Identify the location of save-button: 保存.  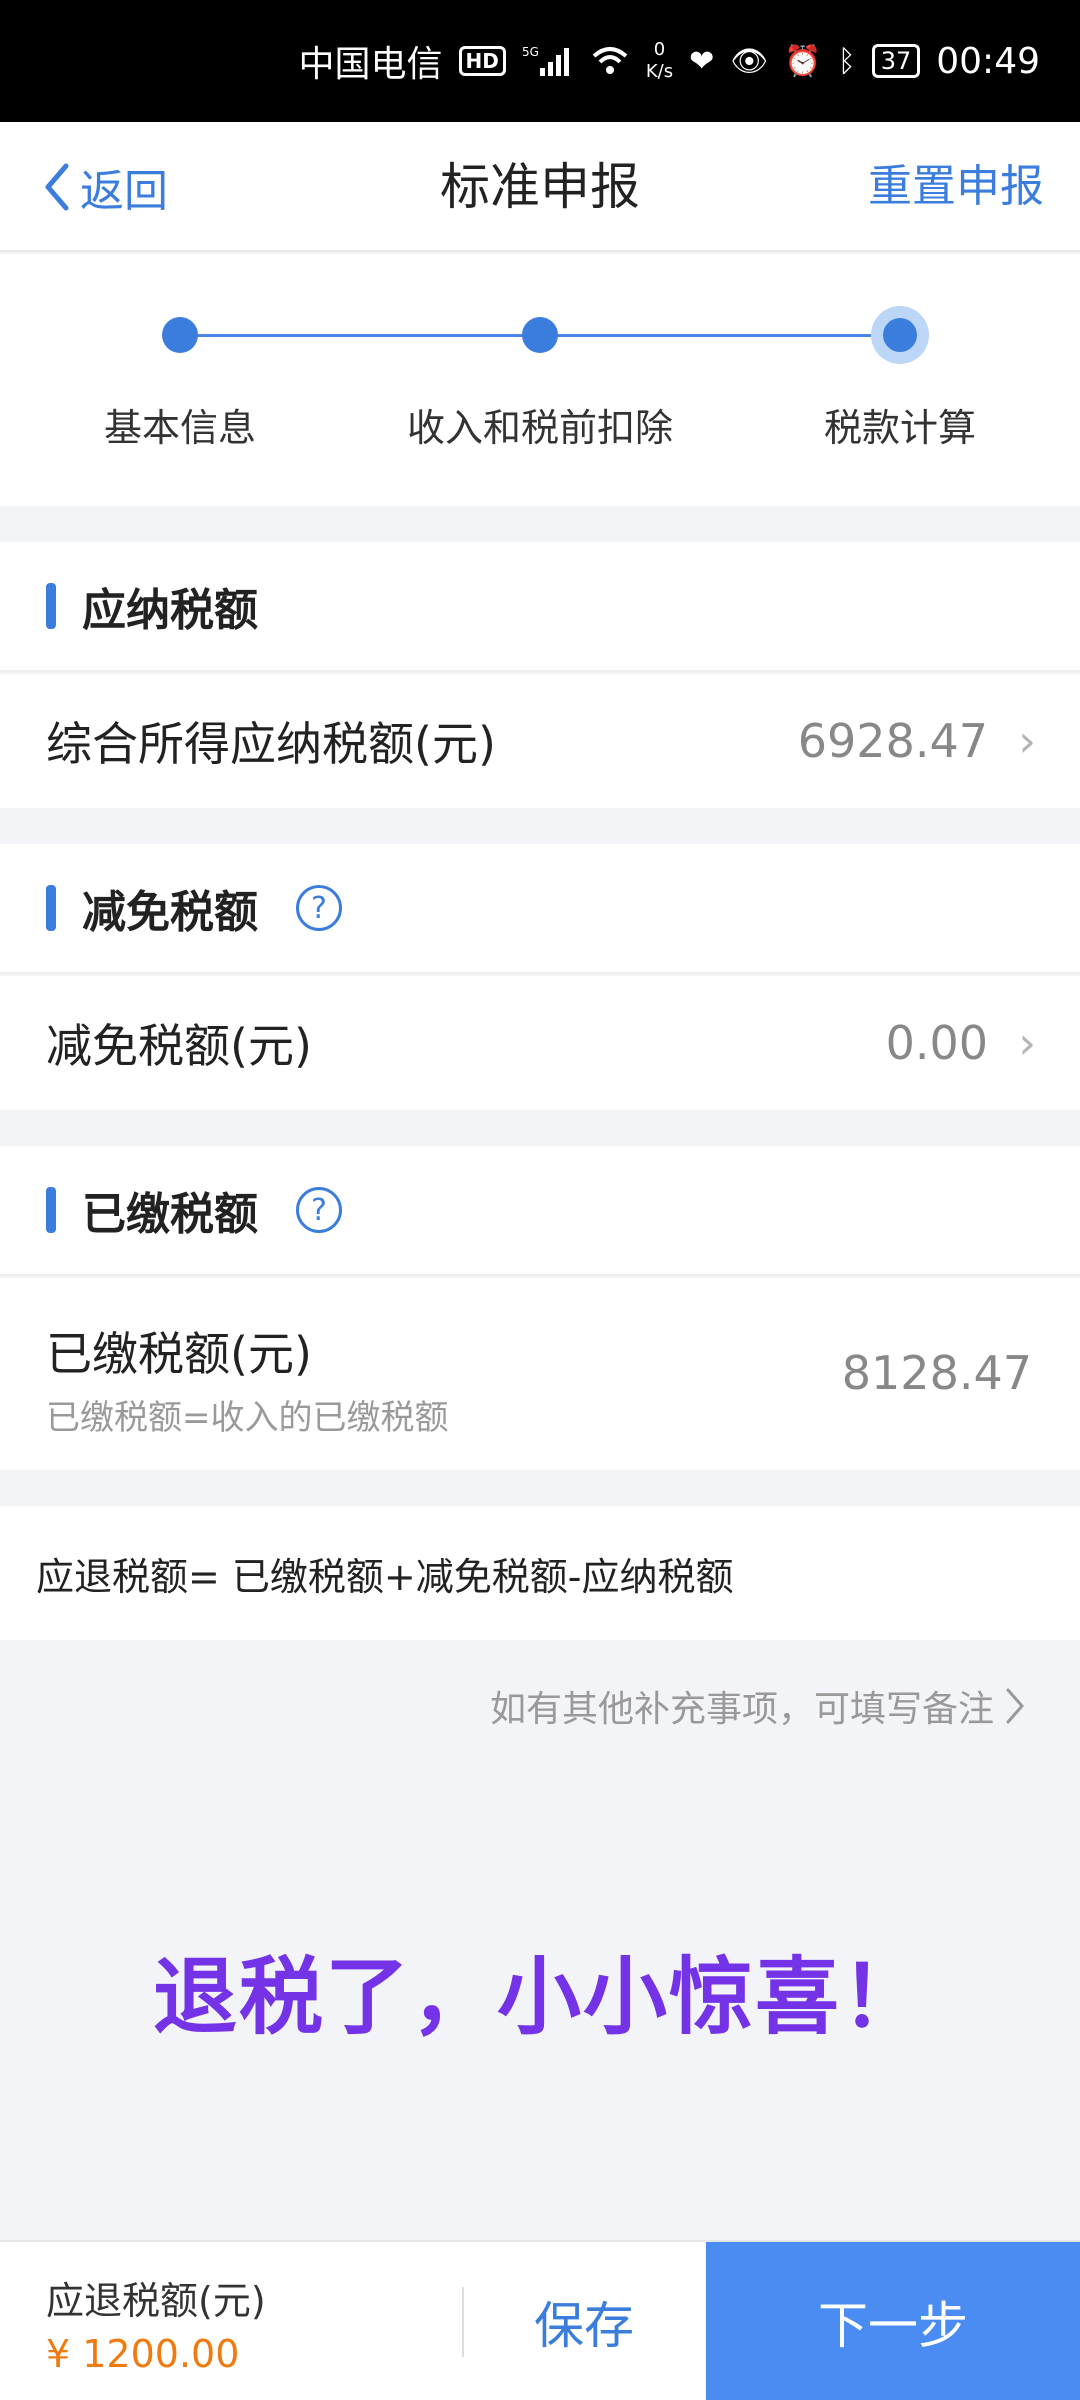
(584, 2321).